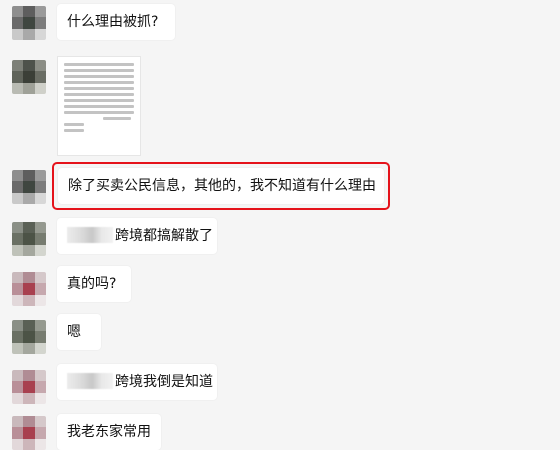  What do you see at coordinates (164, 236) in the screenshot?
I see `message-text: 跨境都搞解散了` at bounding box center [164, 236].